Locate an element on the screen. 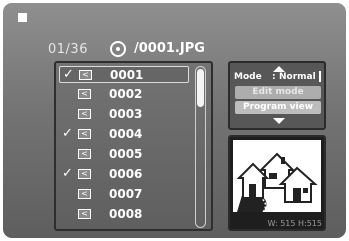  file-row: <0003 is located at coordinates (124, 114).